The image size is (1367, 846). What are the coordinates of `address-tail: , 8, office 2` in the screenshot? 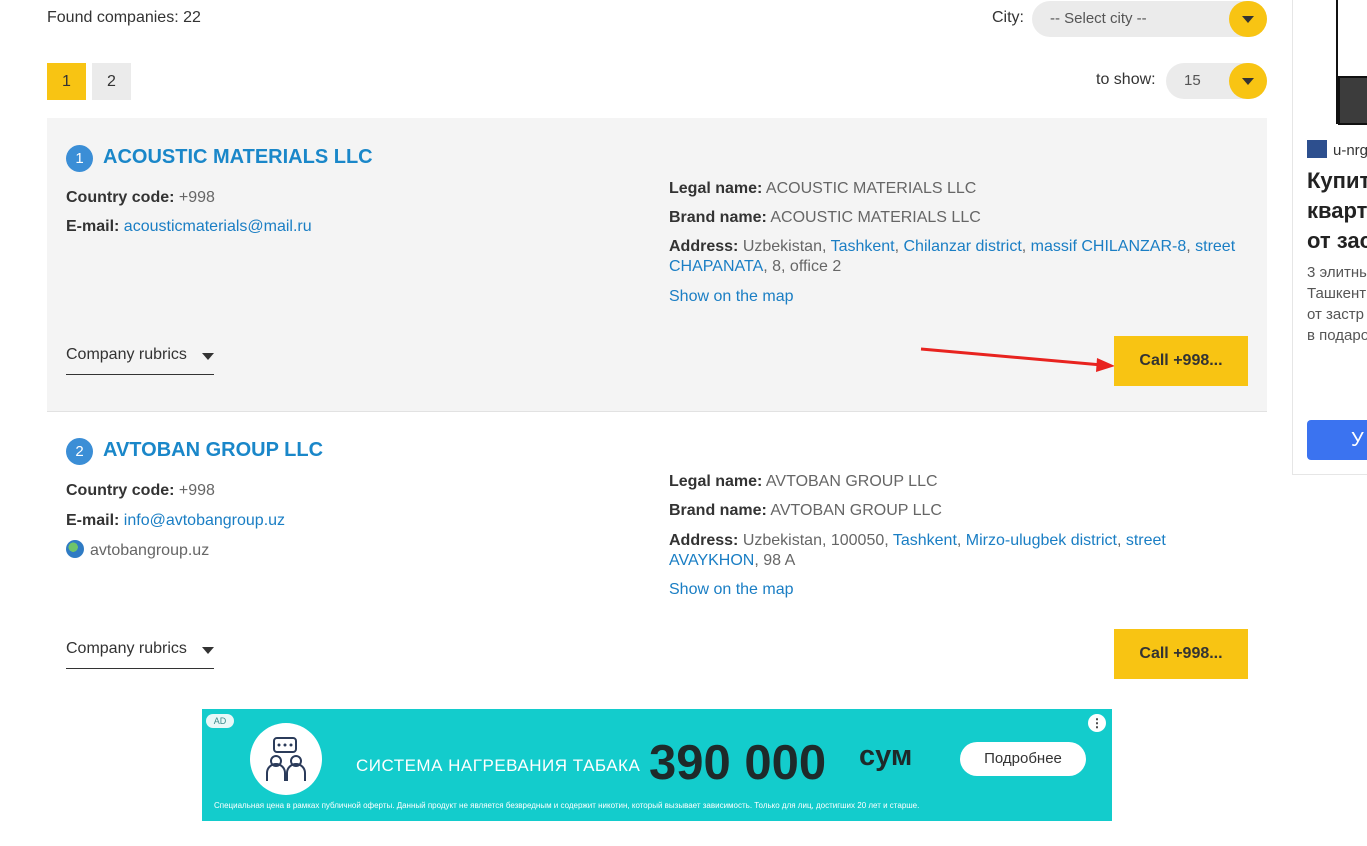 It's located at (802, 266).